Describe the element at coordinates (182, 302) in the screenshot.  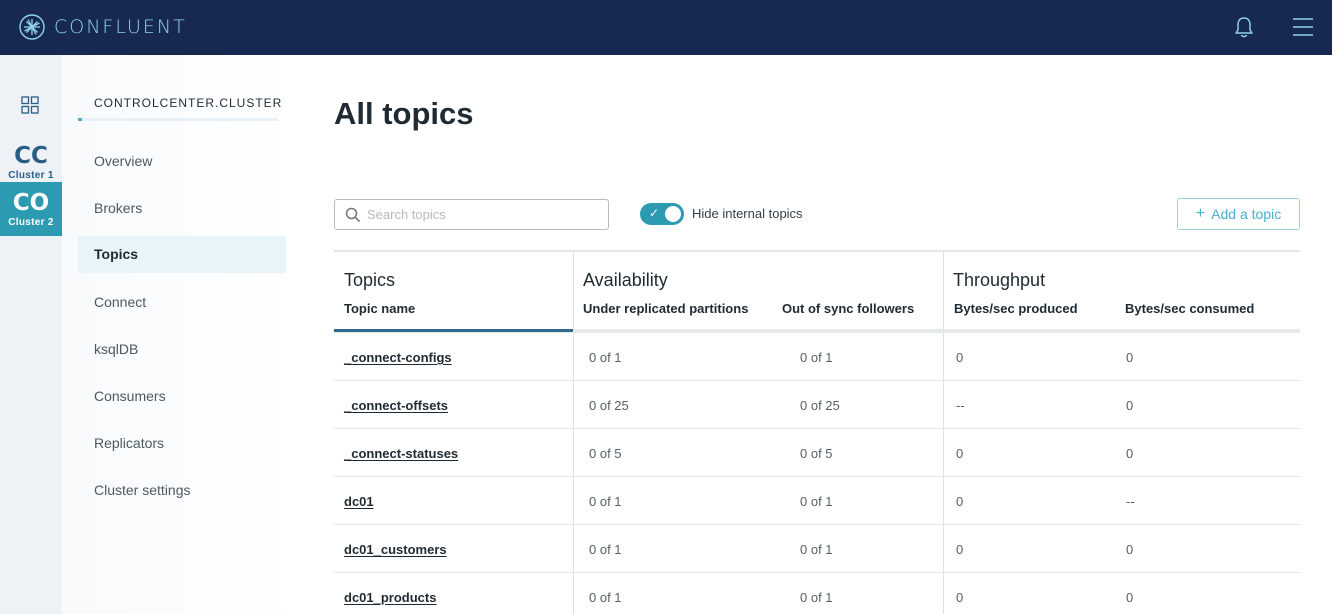
I see `sidebar-item-connect: Connect` at that location.